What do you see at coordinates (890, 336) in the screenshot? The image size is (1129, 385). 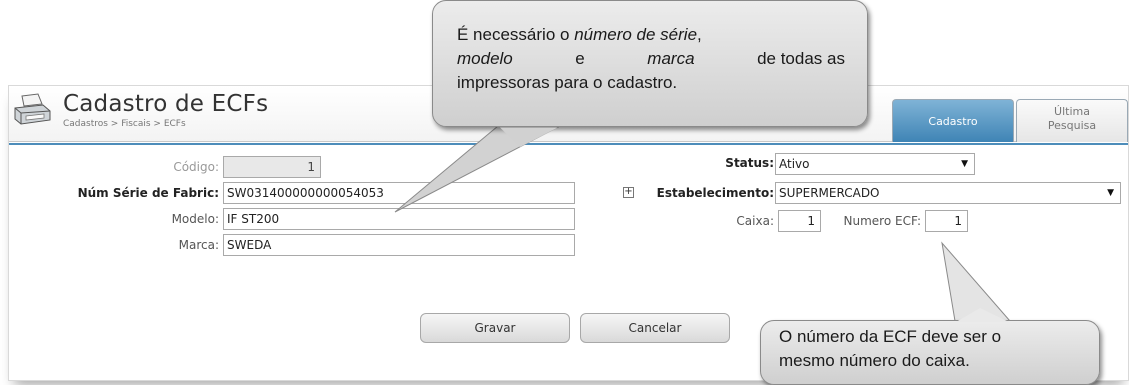 I see `callout-bottom-line1: O número da ECF deve ser o` at bounding box center [890, 336].